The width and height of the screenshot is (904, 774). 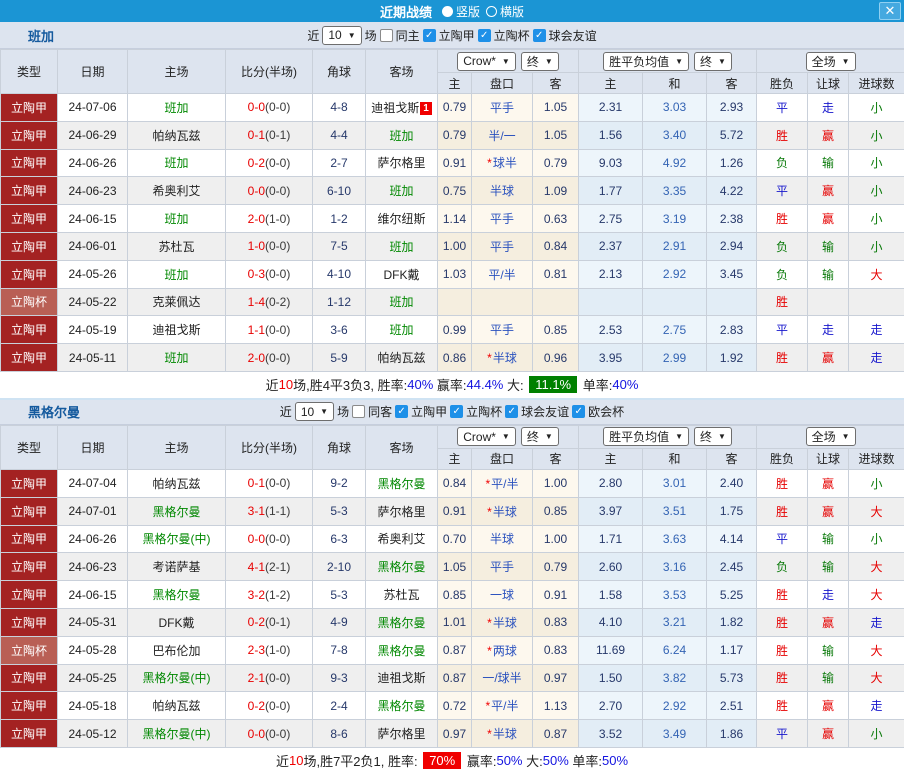 What do you see at coordinates (675, 246) in the screenshot?
I see `avg-draw-cell: 2.91` at bounding box center [675, 246].